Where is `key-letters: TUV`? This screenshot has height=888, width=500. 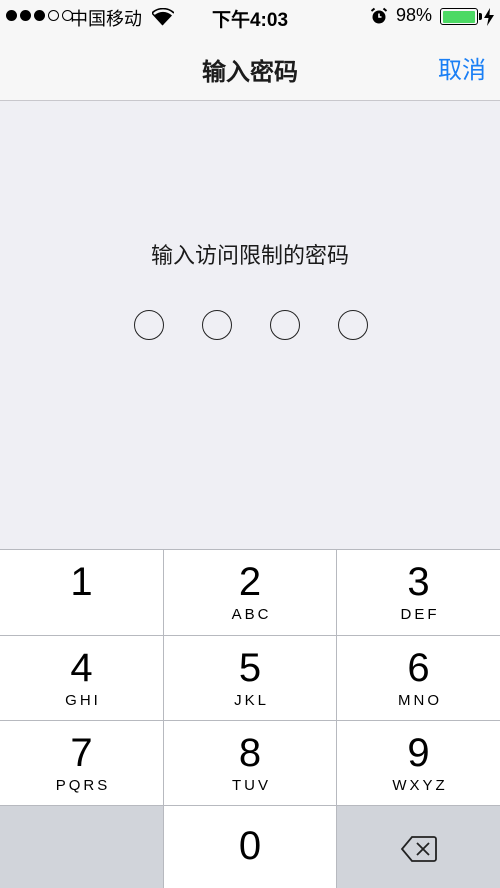 key-letters: TUV is located at coordinates (251, 785).